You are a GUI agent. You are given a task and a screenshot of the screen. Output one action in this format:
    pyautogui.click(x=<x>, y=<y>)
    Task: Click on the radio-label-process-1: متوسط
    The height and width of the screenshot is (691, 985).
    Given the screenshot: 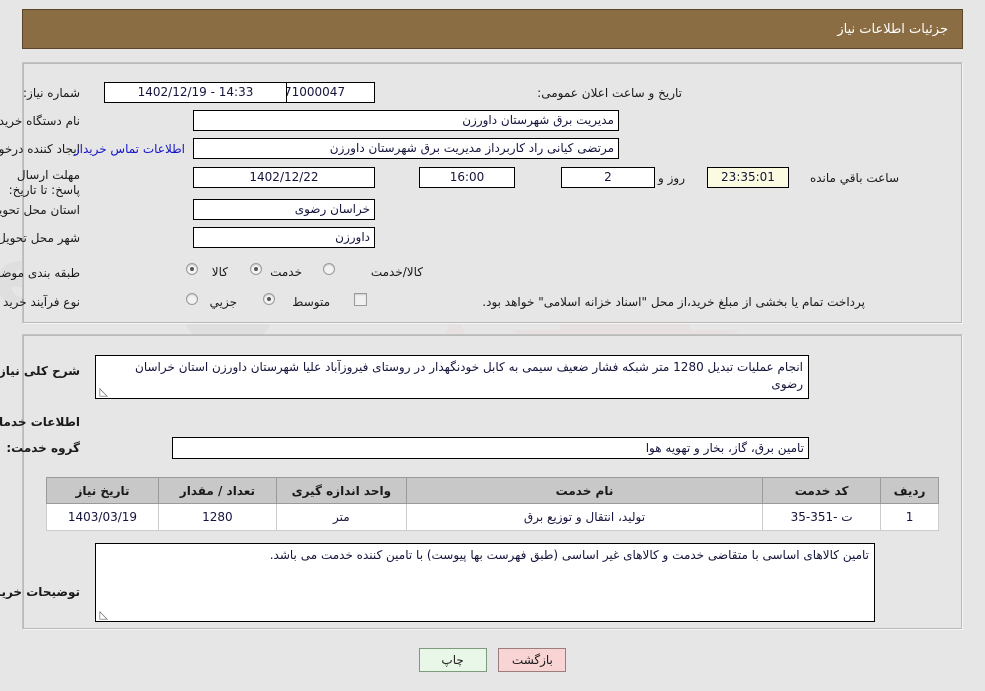 What is the action you would take?
    pyautogui.click(x=311, y=302)
    